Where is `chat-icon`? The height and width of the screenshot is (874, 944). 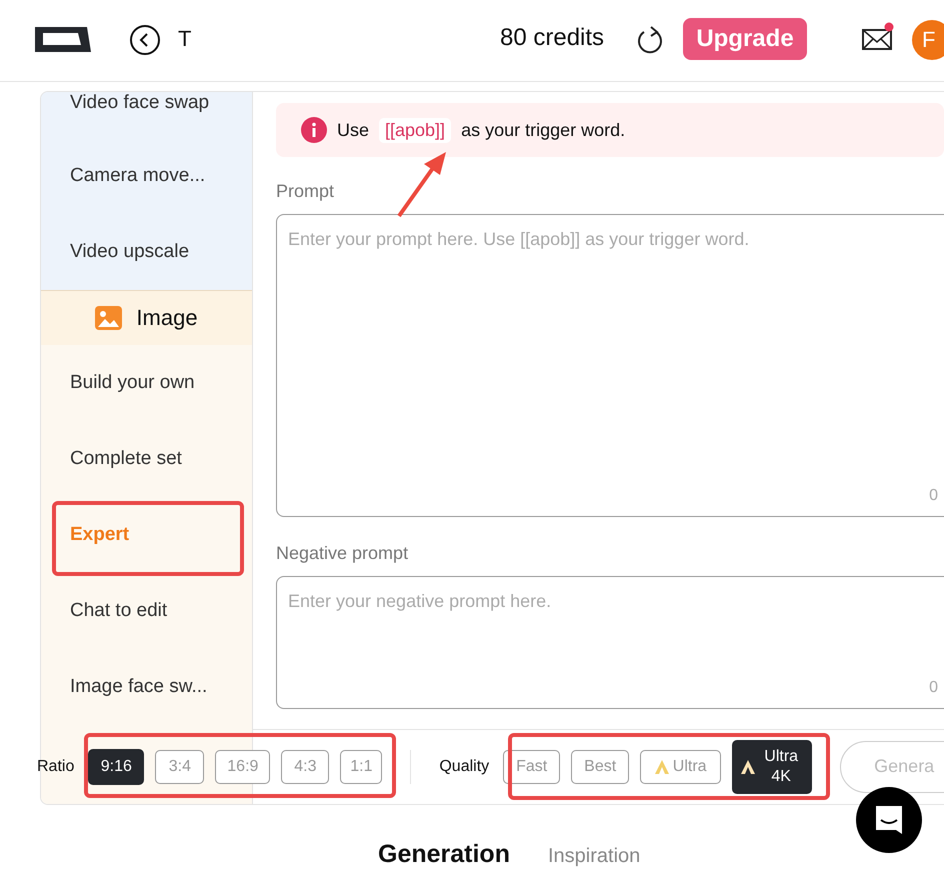 chat-icon is located at coordinates (889, 820).